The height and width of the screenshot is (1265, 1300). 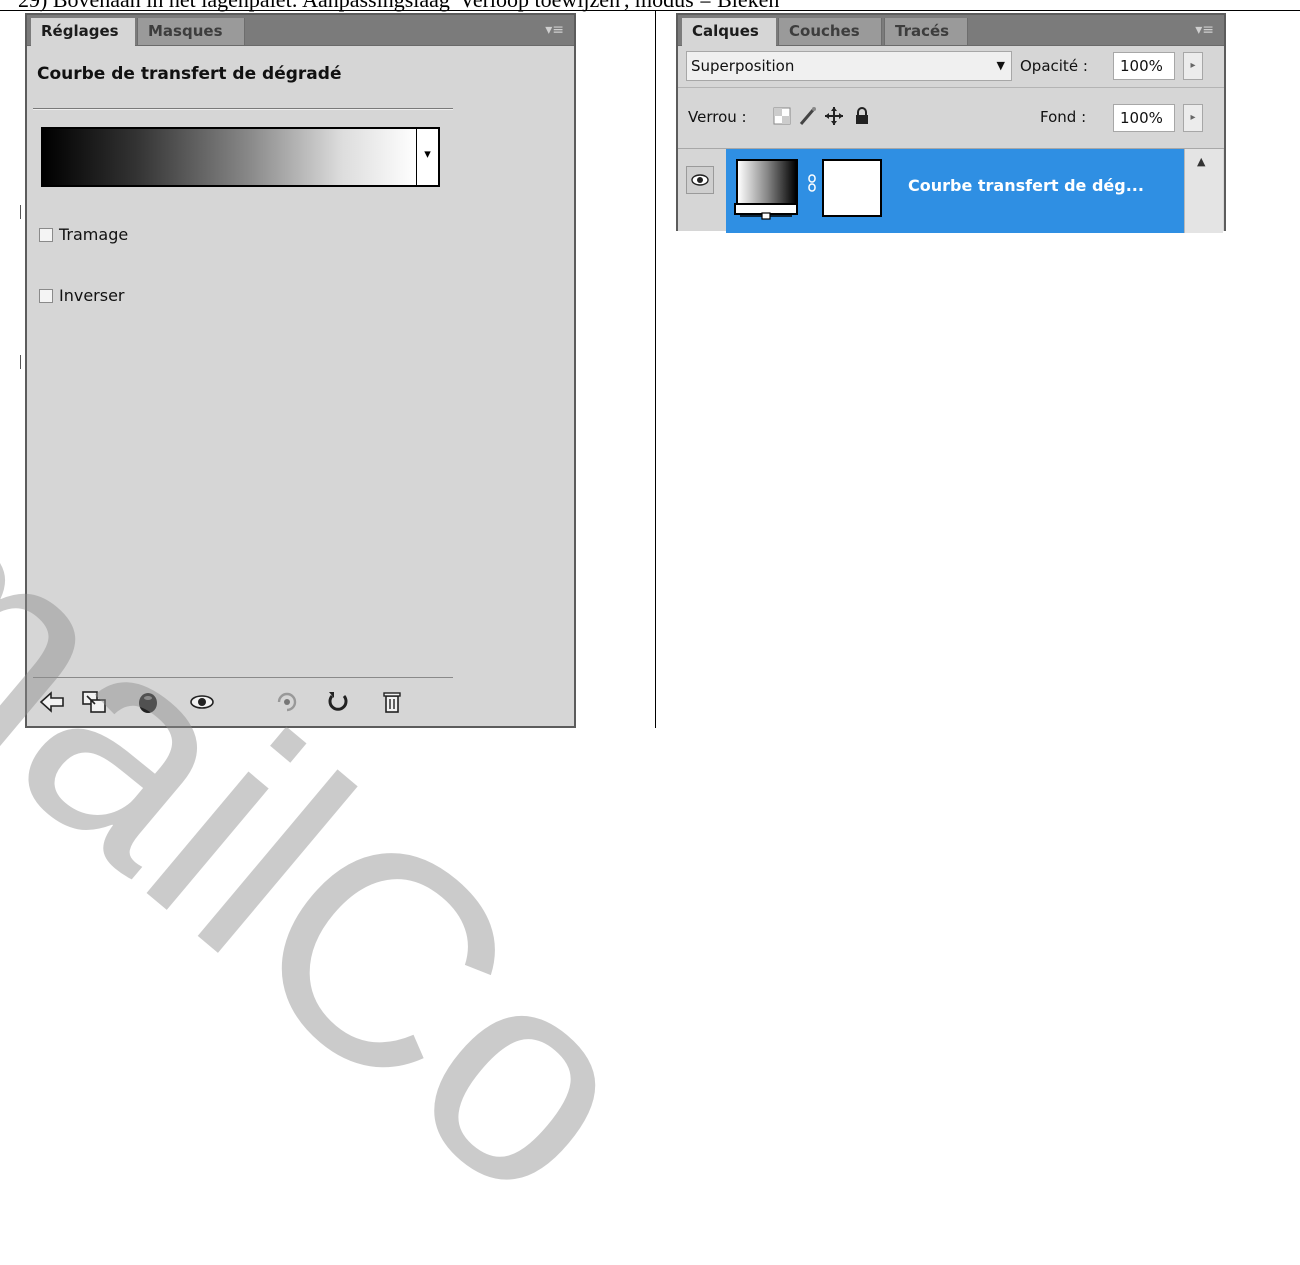 I want to click on frame-divider, so click(x=655, y=369).